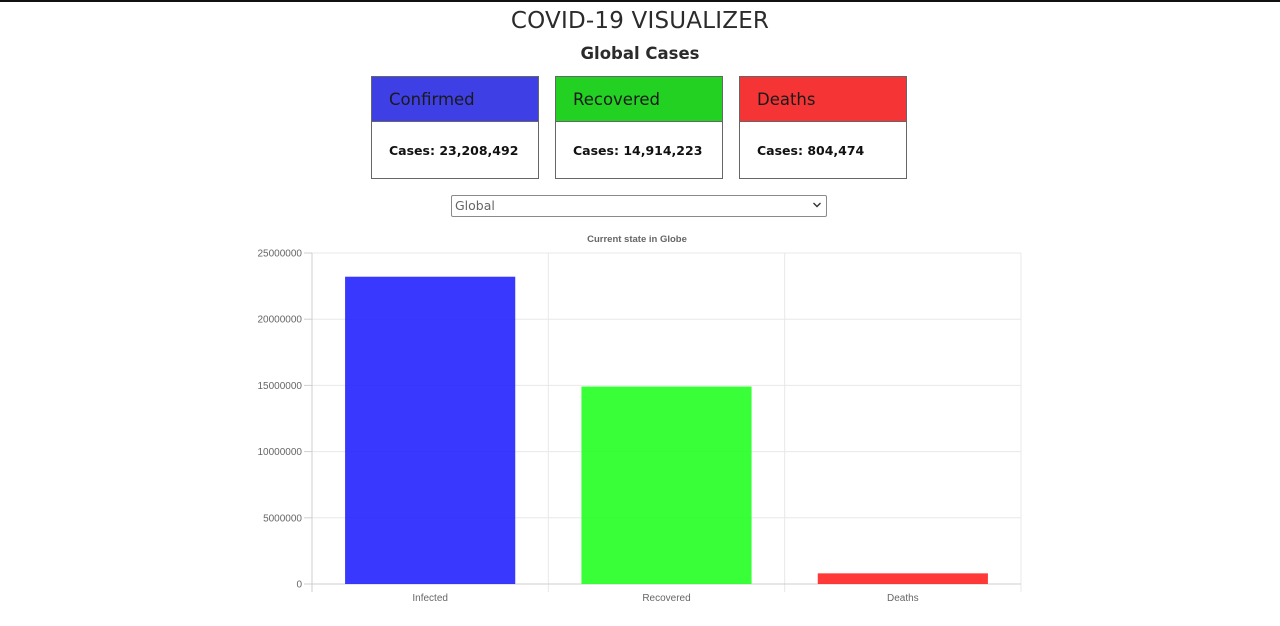  What do you see at coordinates (637, 239) in the screenshot?
I see `chart-title: Current state in Globe` at bounding box center [637, 239].